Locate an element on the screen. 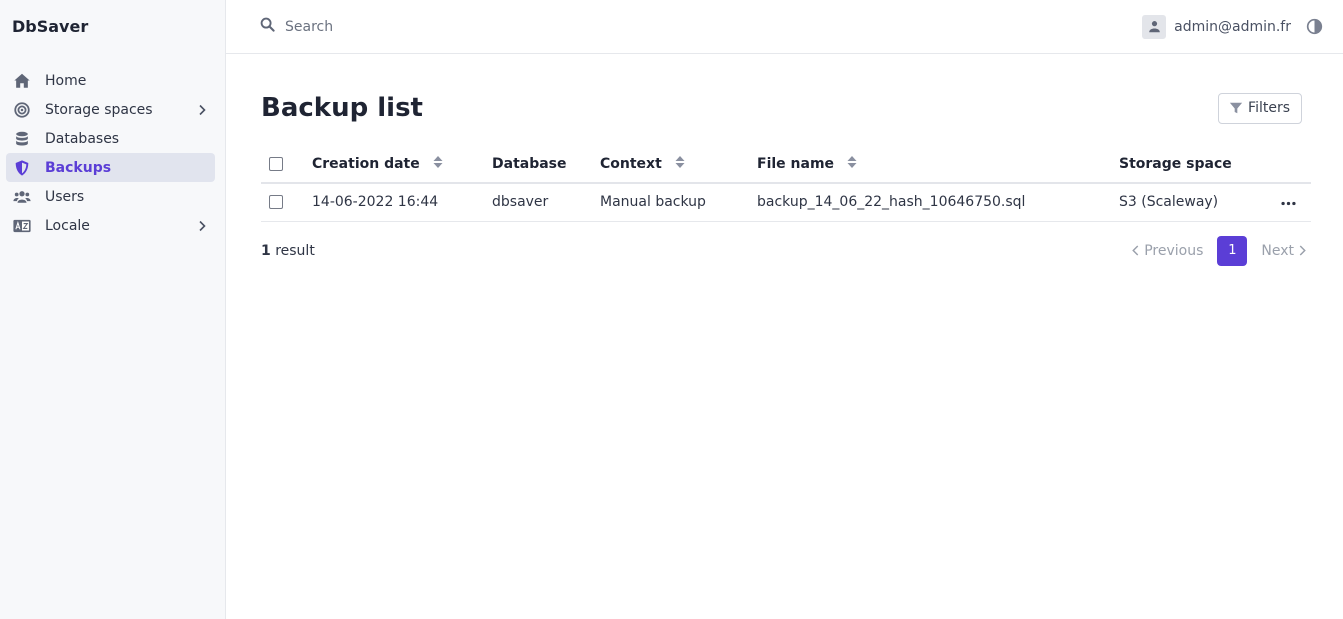 The width and height of the screenshot is (1343, 619). page-title: Backup list is located at coordinates (342, 108).